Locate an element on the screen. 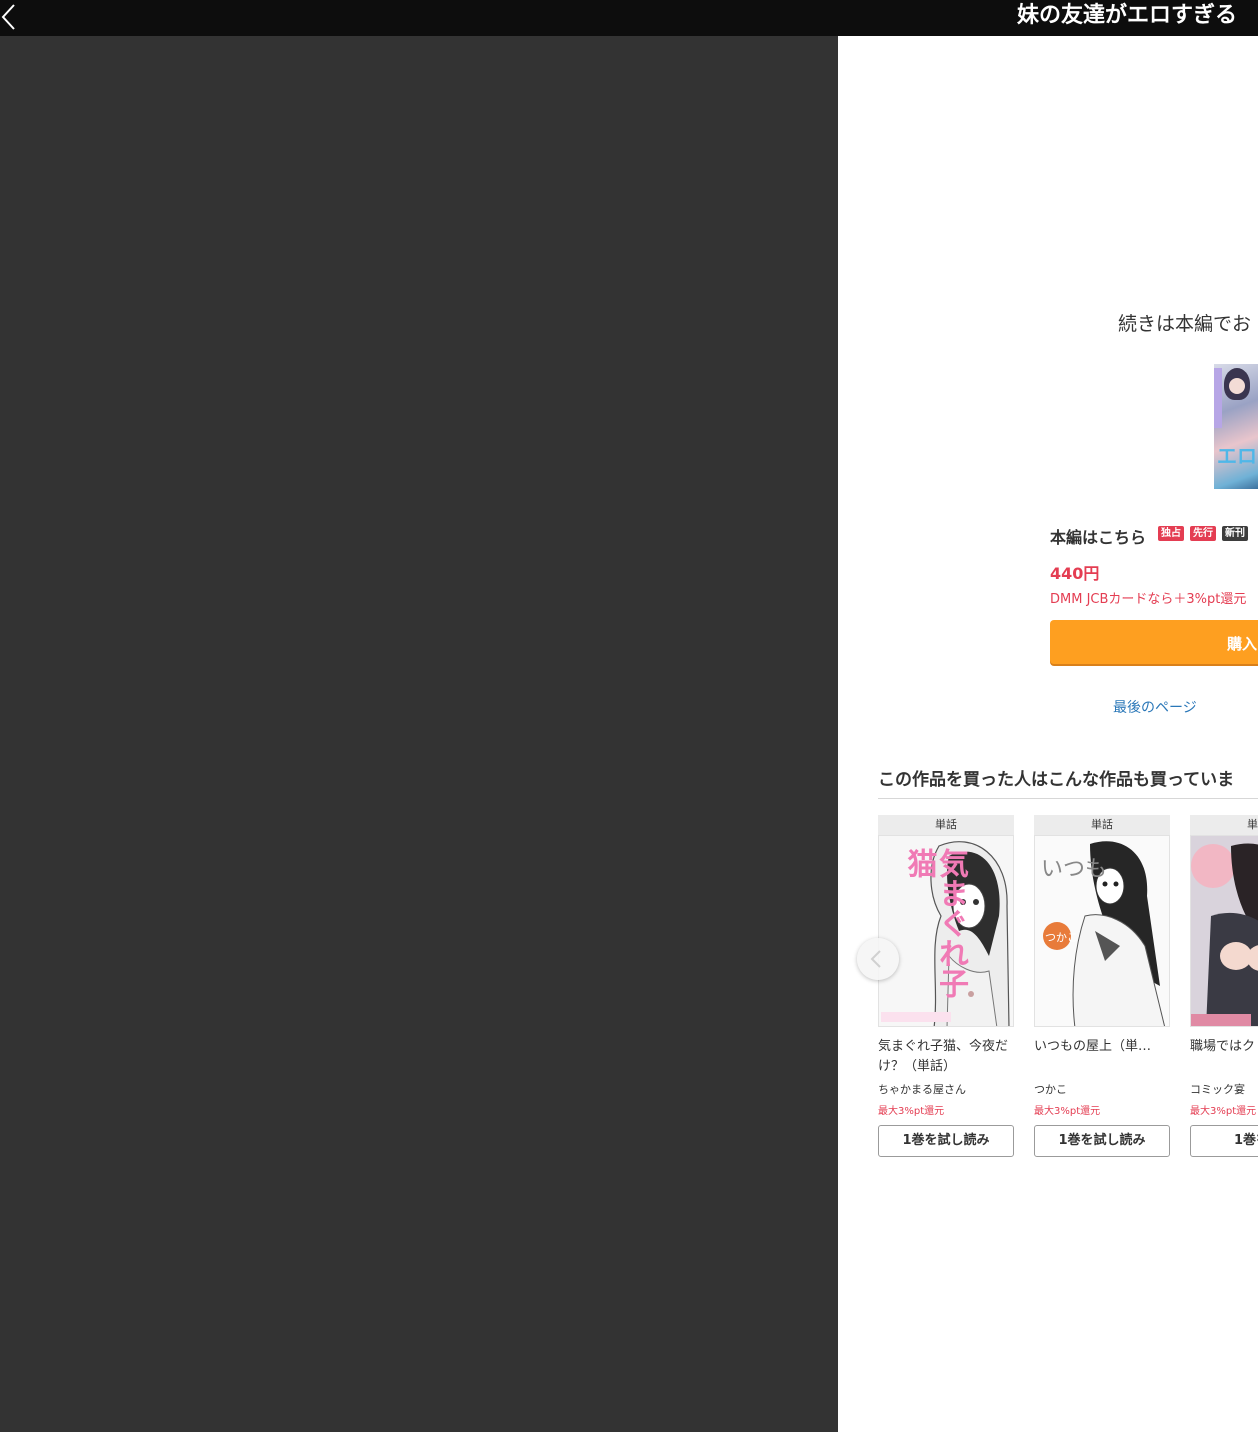 Image resolution: width=1258 pixels, height=1432 pixels. badge-exclusive: 独占 is located at coordinates (1171, 533).